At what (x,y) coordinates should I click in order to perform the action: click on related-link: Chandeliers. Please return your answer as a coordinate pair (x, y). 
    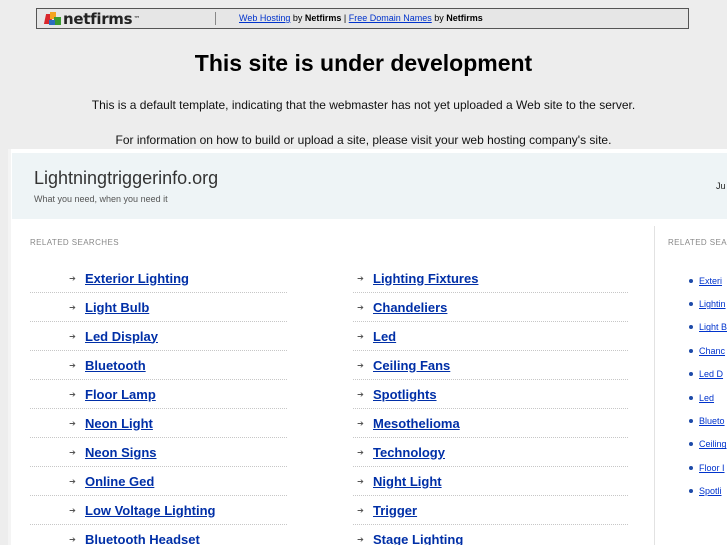
    Looking at the image, I should click on (410, 307).